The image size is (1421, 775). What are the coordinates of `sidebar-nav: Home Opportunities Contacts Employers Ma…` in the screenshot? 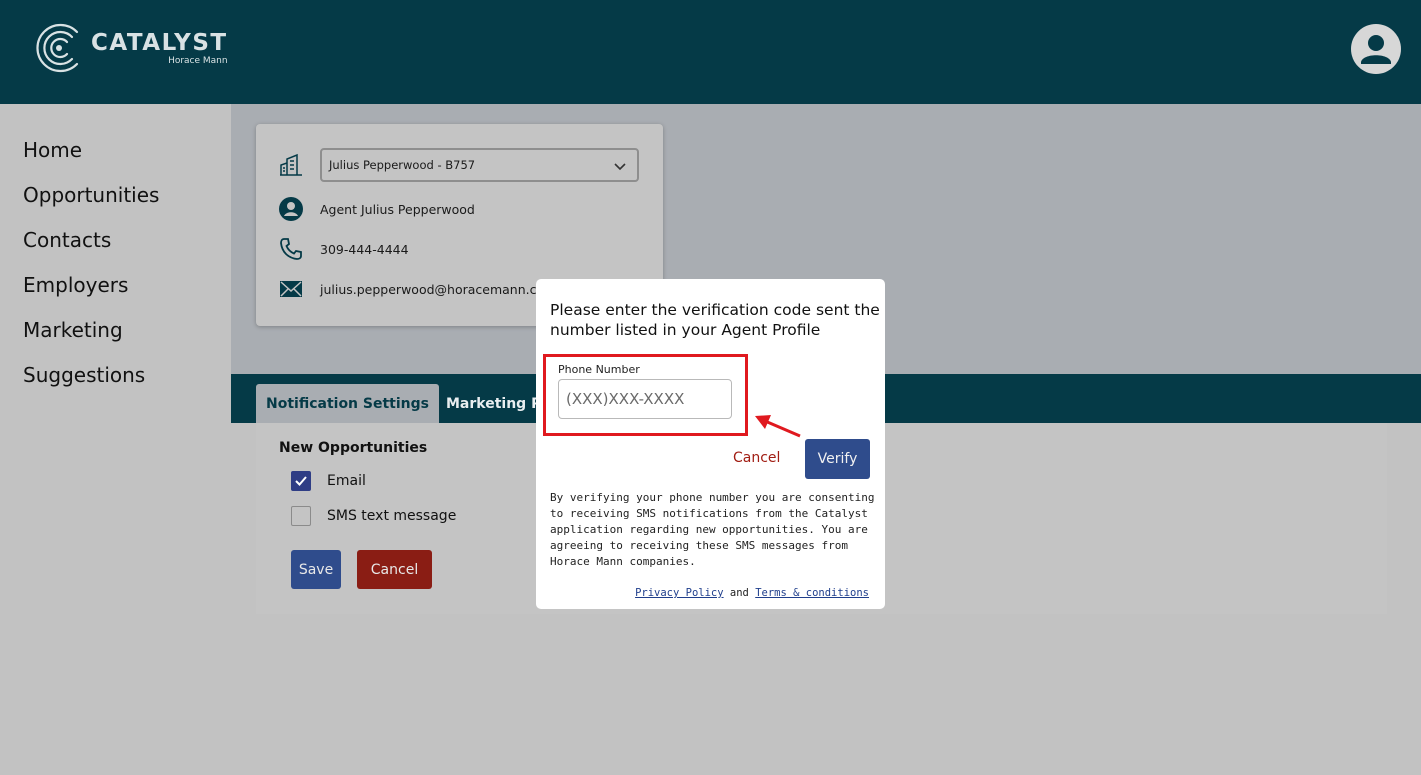 It's located at (115, 439).